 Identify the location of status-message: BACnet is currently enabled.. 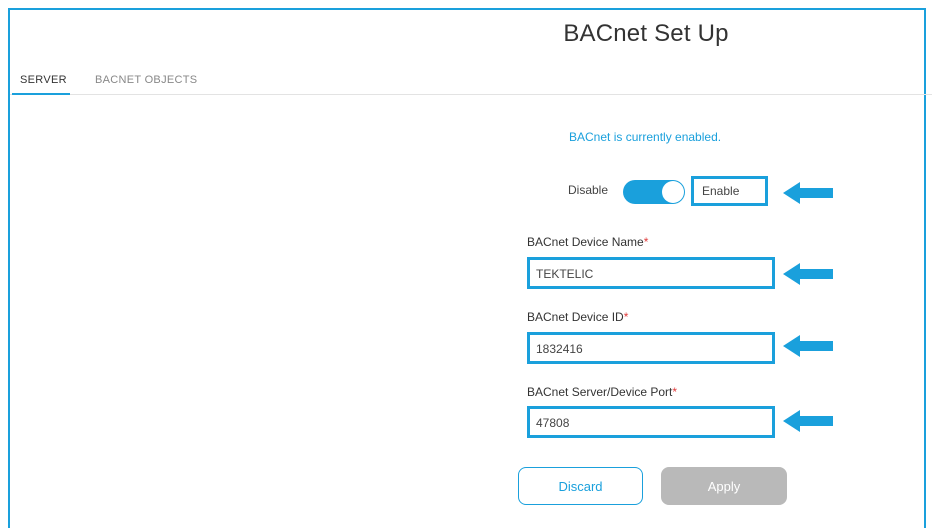
(645, 137).